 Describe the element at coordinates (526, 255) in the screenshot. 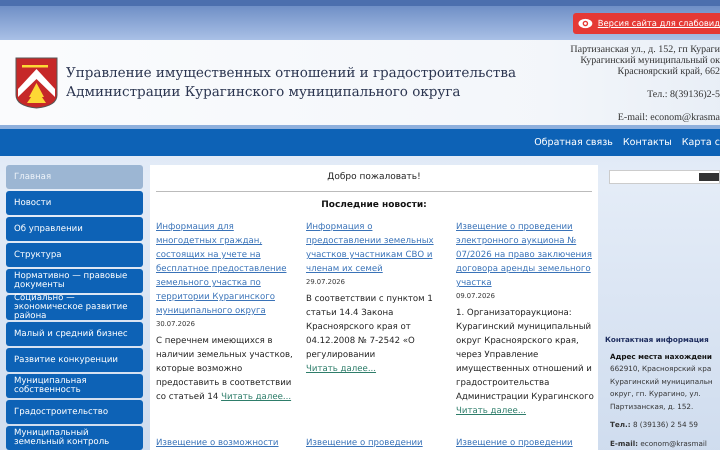

I see `news-title-link: Извещение о проведении электронного аукциона № 07/2026 на право заключения договора аренды земельного участка` at that location.